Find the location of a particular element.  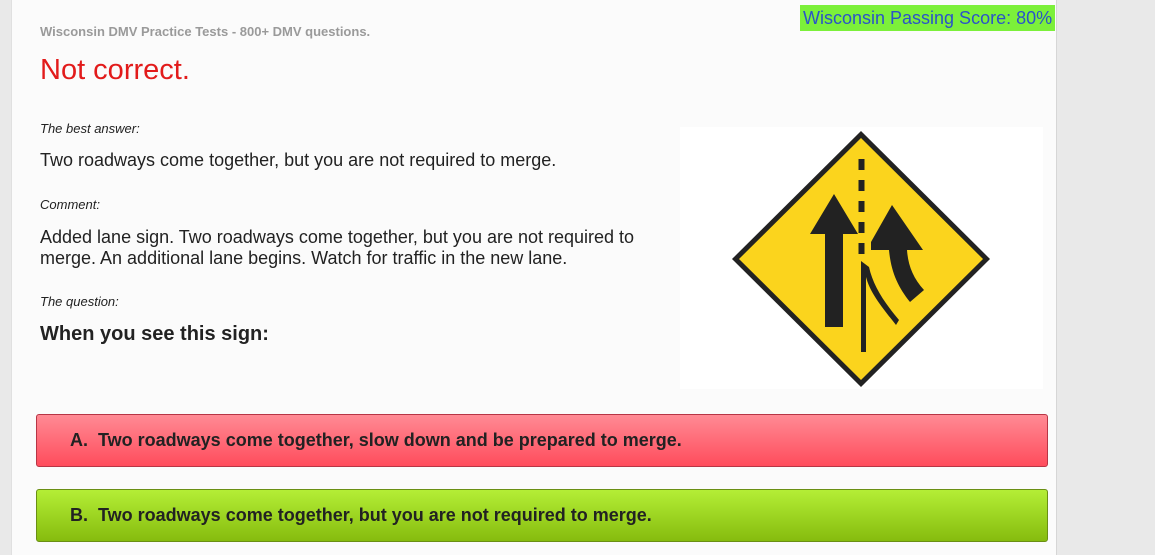

best-answer-label: The best answer: is located at coordinates (90, 128).